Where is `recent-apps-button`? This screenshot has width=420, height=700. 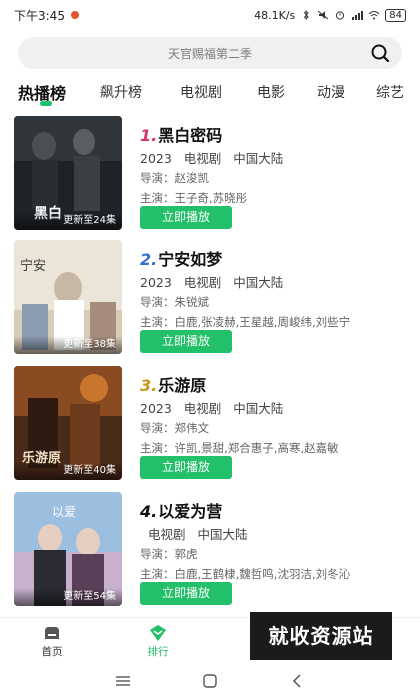
recent-apps-button is located at coordinates (123, 681).